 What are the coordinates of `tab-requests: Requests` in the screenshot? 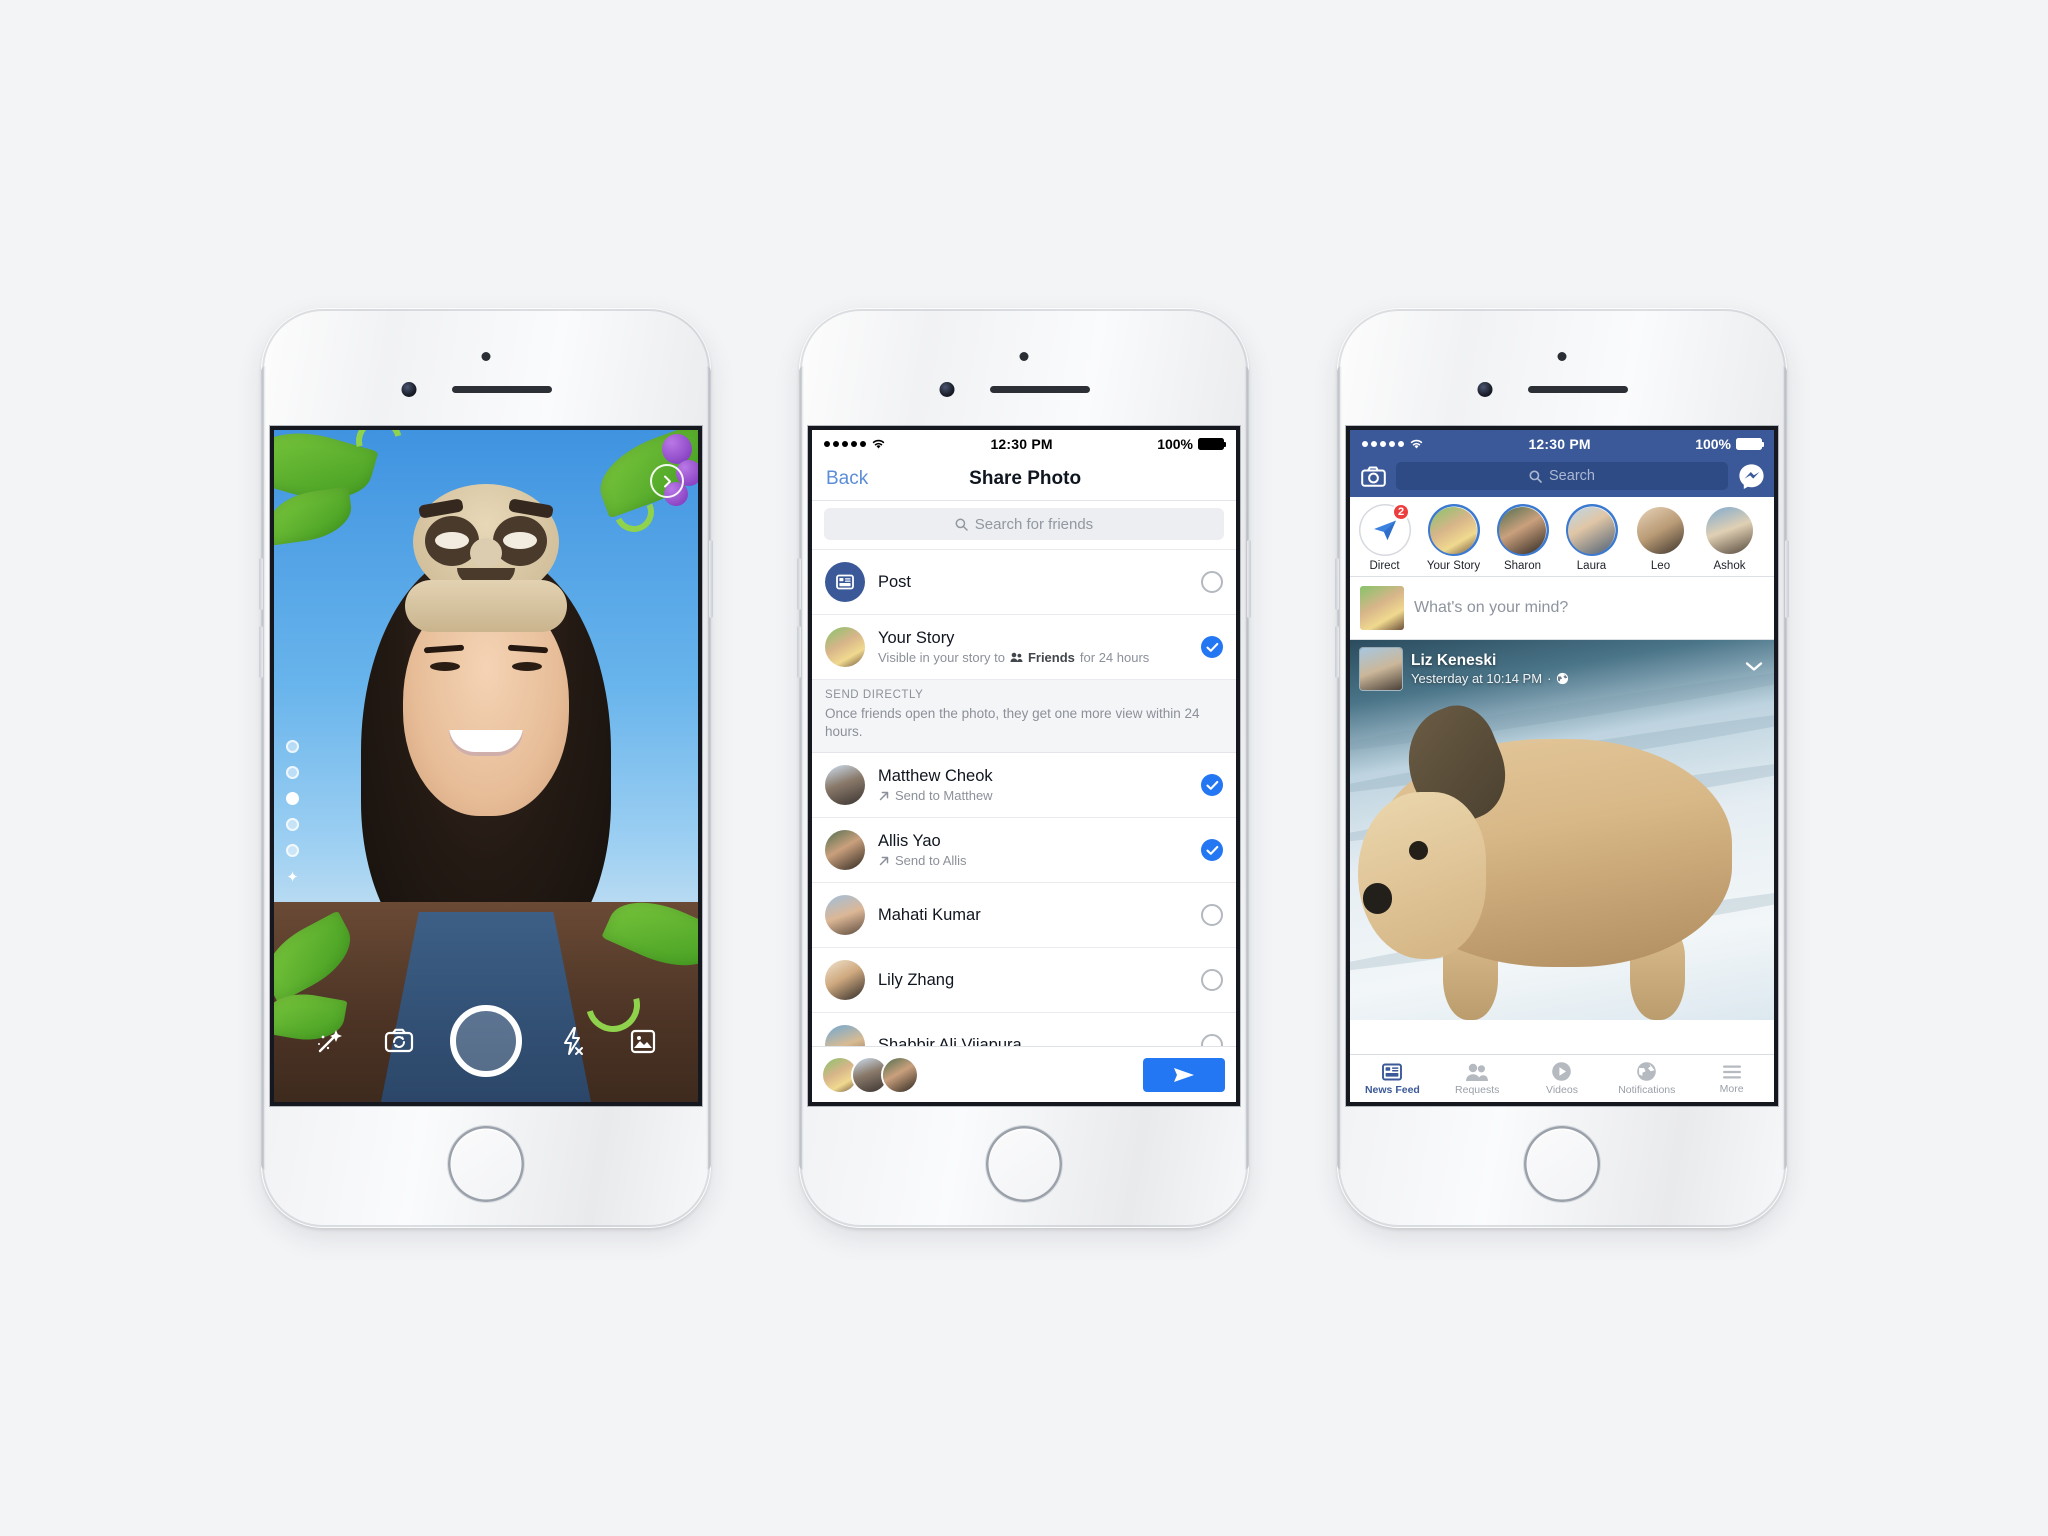 It's located at (1477, 1078).